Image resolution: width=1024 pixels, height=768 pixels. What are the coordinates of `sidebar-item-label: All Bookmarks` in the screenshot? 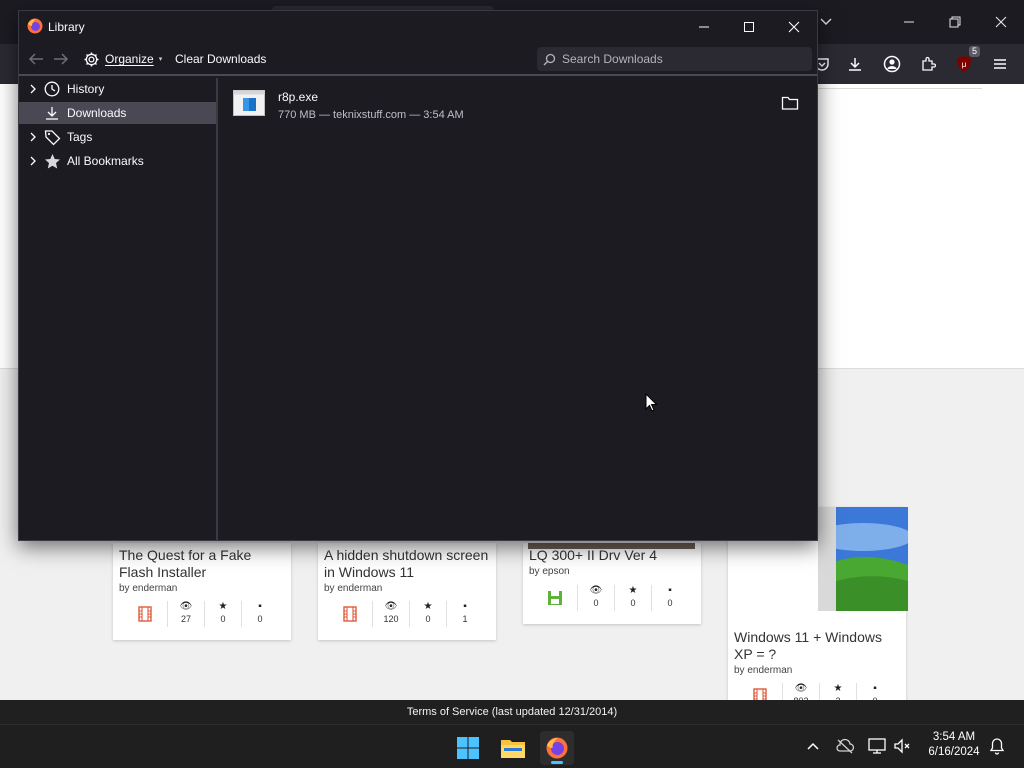 It's located at (105, 161).